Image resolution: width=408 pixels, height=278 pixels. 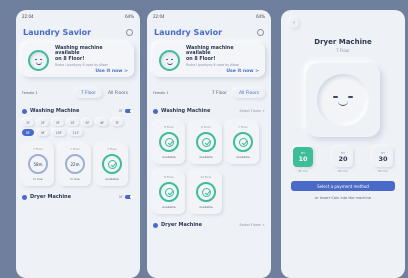 I want to click on price-option: MY 30, so click(x=383, y=157).